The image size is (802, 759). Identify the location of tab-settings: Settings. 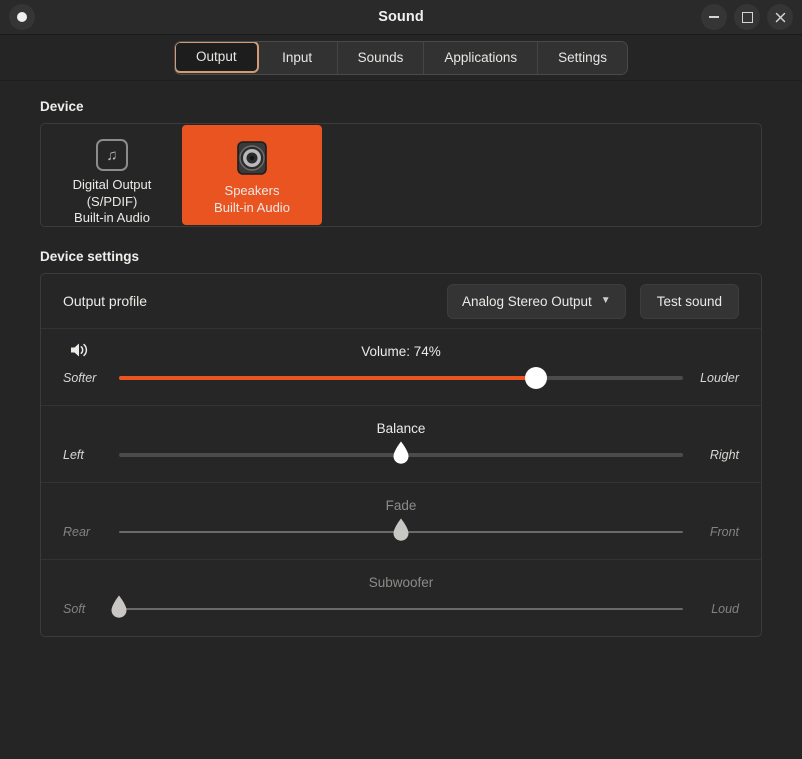
(582, 57).